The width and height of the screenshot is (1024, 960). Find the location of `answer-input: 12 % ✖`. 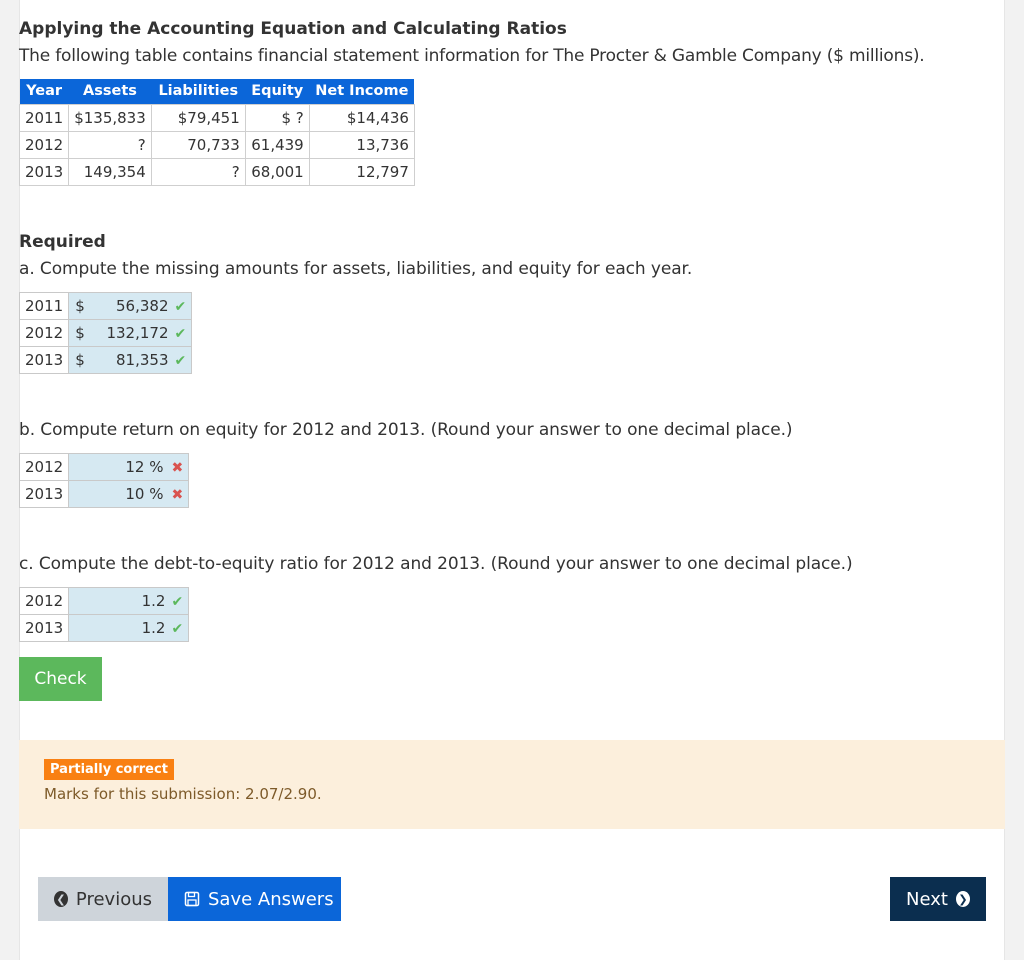

answer-input: 12 % ✖ is located at coordinates (129, 467).